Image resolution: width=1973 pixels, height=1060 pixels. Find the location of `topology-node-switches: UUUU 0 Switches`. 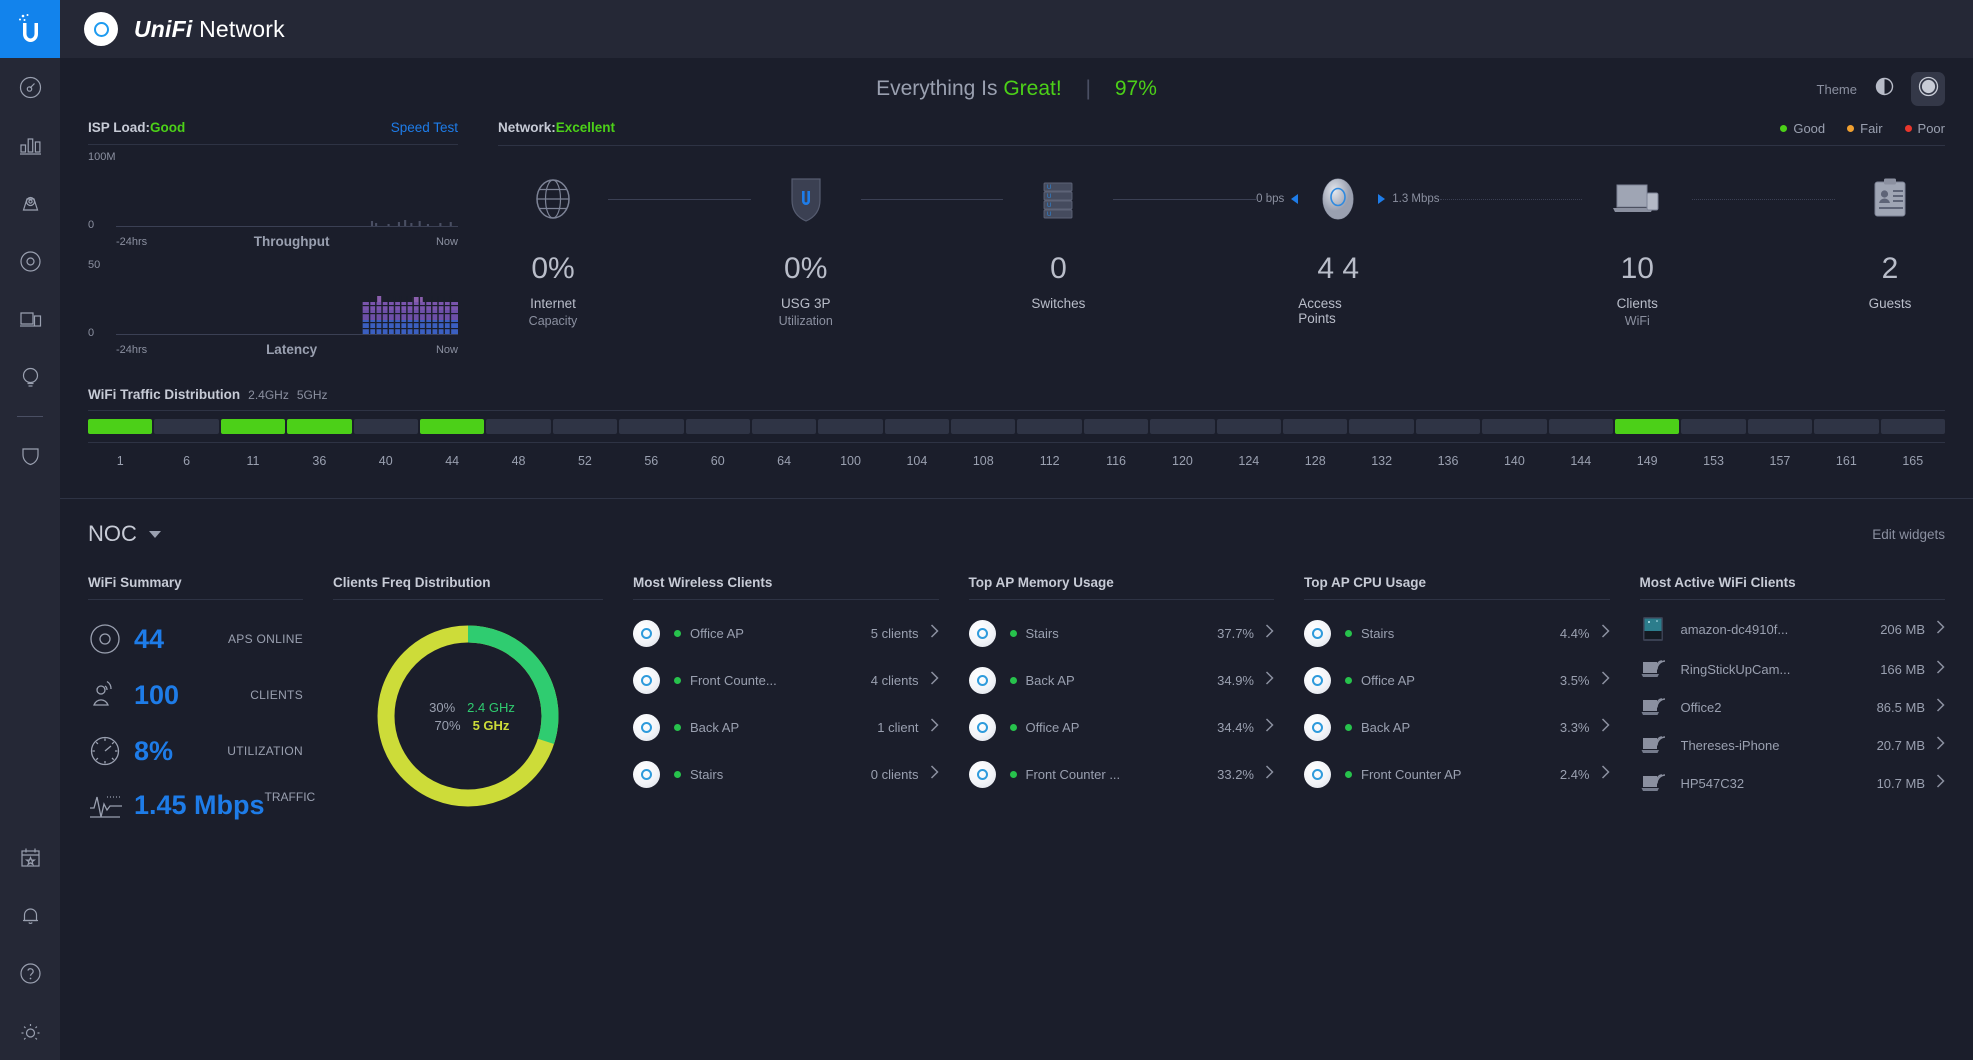

topology-node-switches: UUUU 0 Switches is located at coordinates (1058, 241).